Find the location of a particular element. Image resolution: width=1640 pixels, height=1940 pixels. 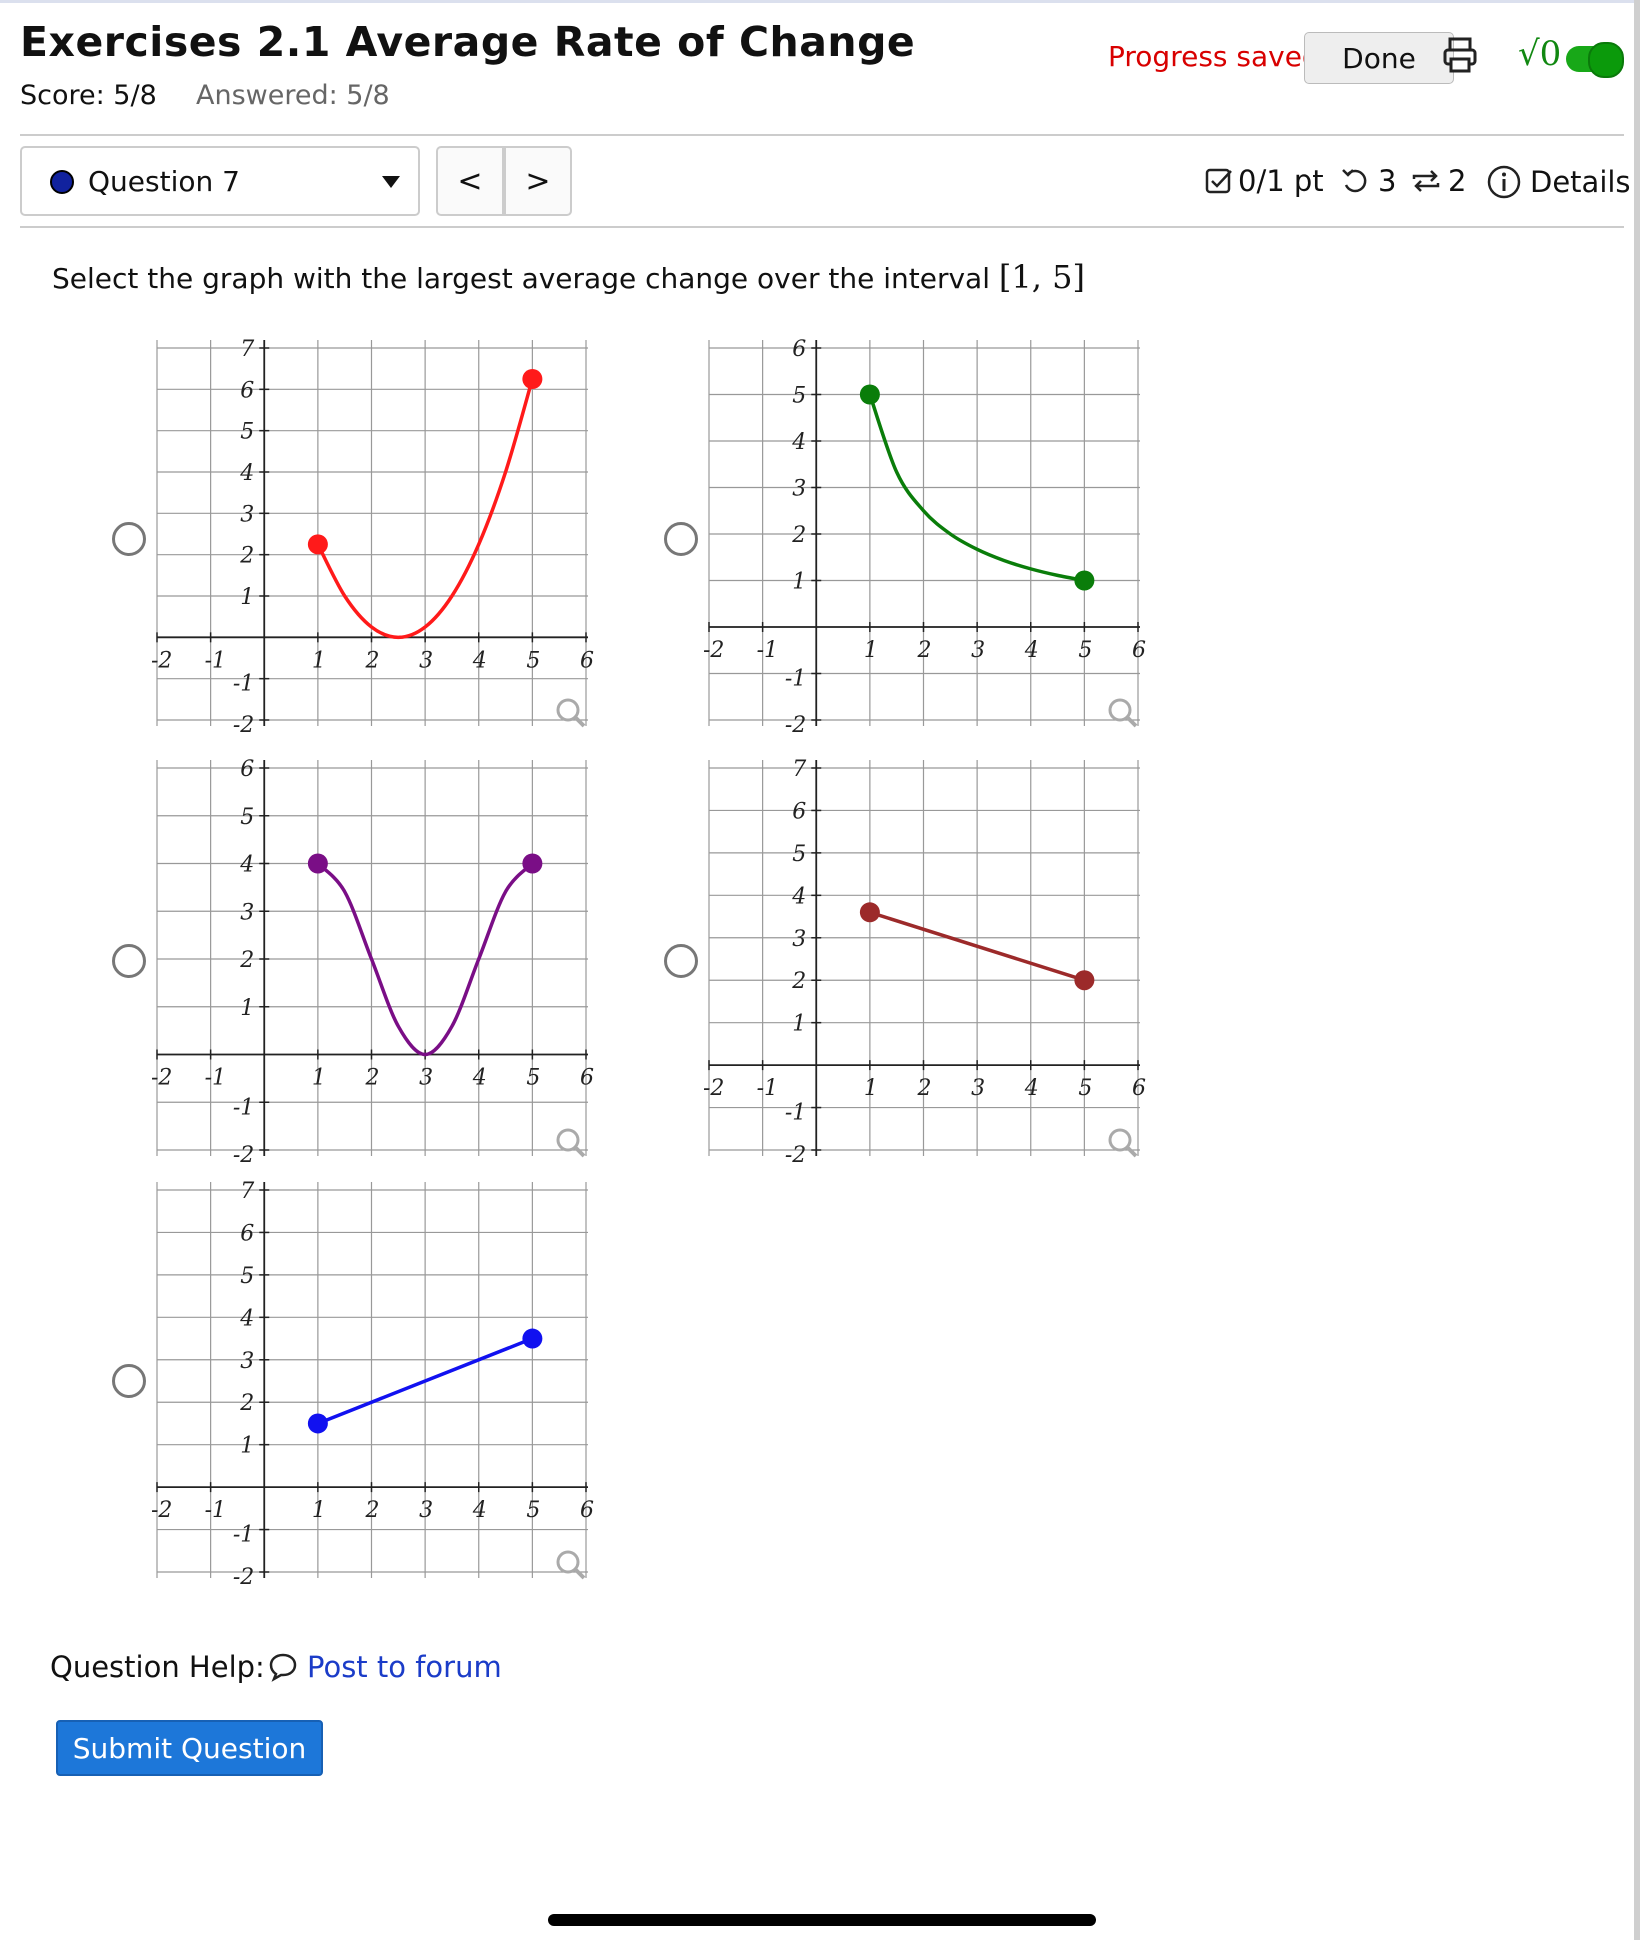

graph-option-b: -2 -1 1 2 3 4 5 6 6 5 4 3 2 1 -1 -2 is located at coordinates (925, 538).